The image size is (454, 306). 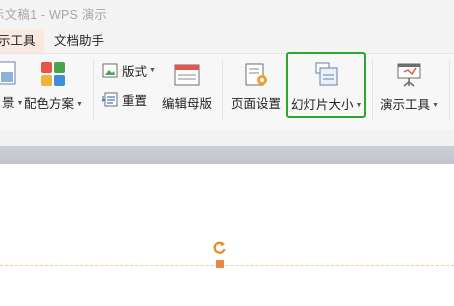 What do you see at coordinates (256, 87) in the screenshot?
I see `page-setup-button: 页面设置` at bounding box center [256, 87].